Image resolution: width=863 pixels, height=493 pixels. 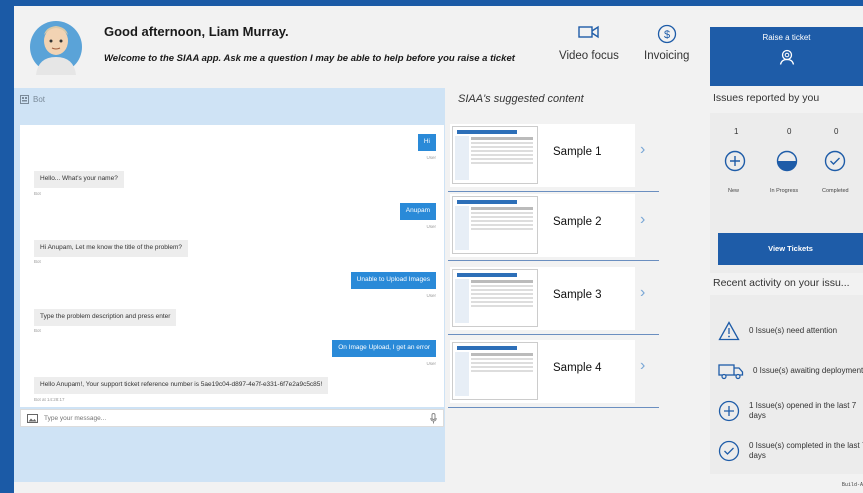 I want to click on message-input, so click(x=234, y=418).